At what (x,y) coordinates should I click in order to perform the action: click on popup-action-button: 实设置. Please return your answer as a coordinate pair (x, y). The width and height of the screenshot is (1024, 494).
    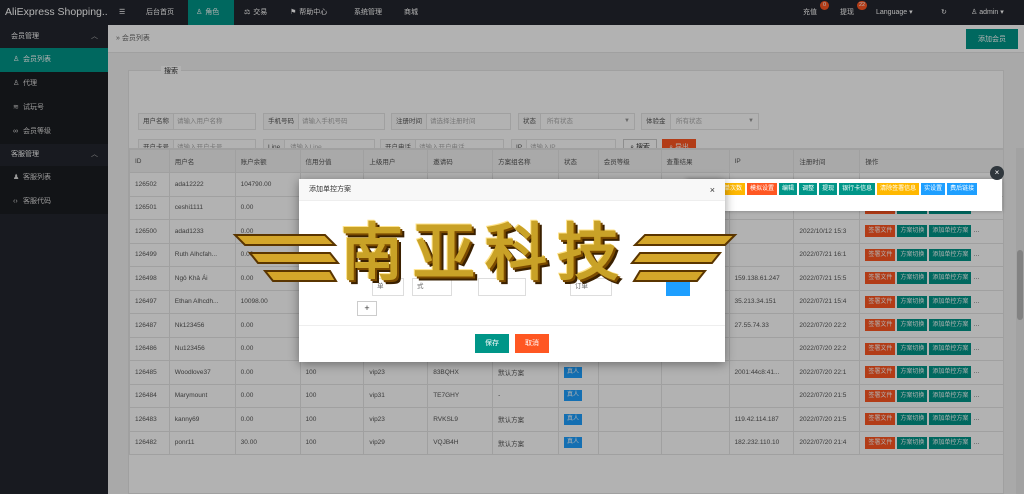
    Looking at the image, I should click on (933, 189).